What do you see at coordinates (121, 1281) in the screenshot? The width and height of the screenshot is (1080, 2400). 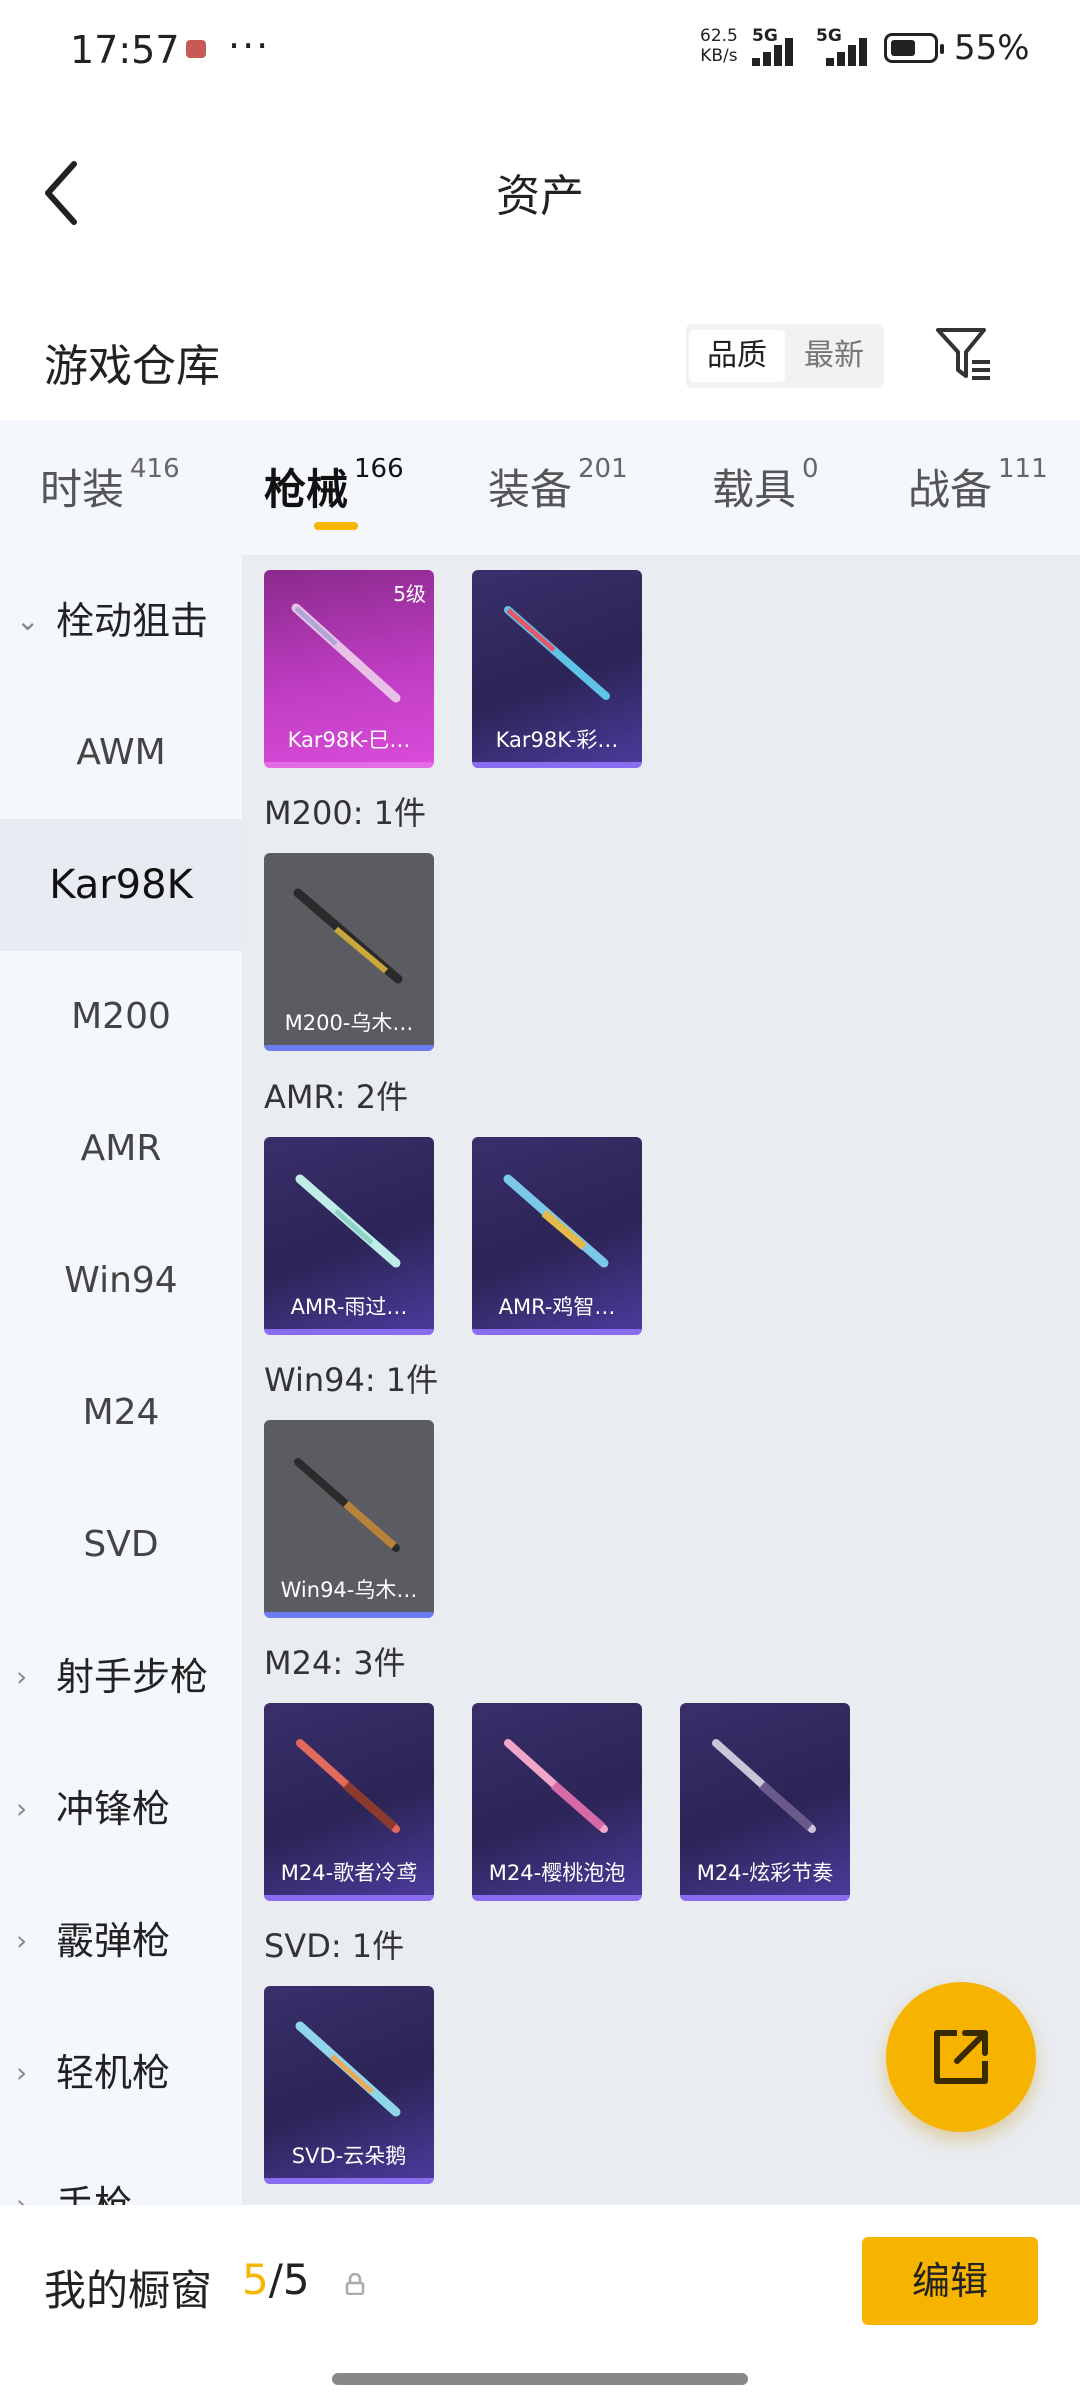 I see `sidebar-item-win94: Win94` at bounding box center [121, 1281].